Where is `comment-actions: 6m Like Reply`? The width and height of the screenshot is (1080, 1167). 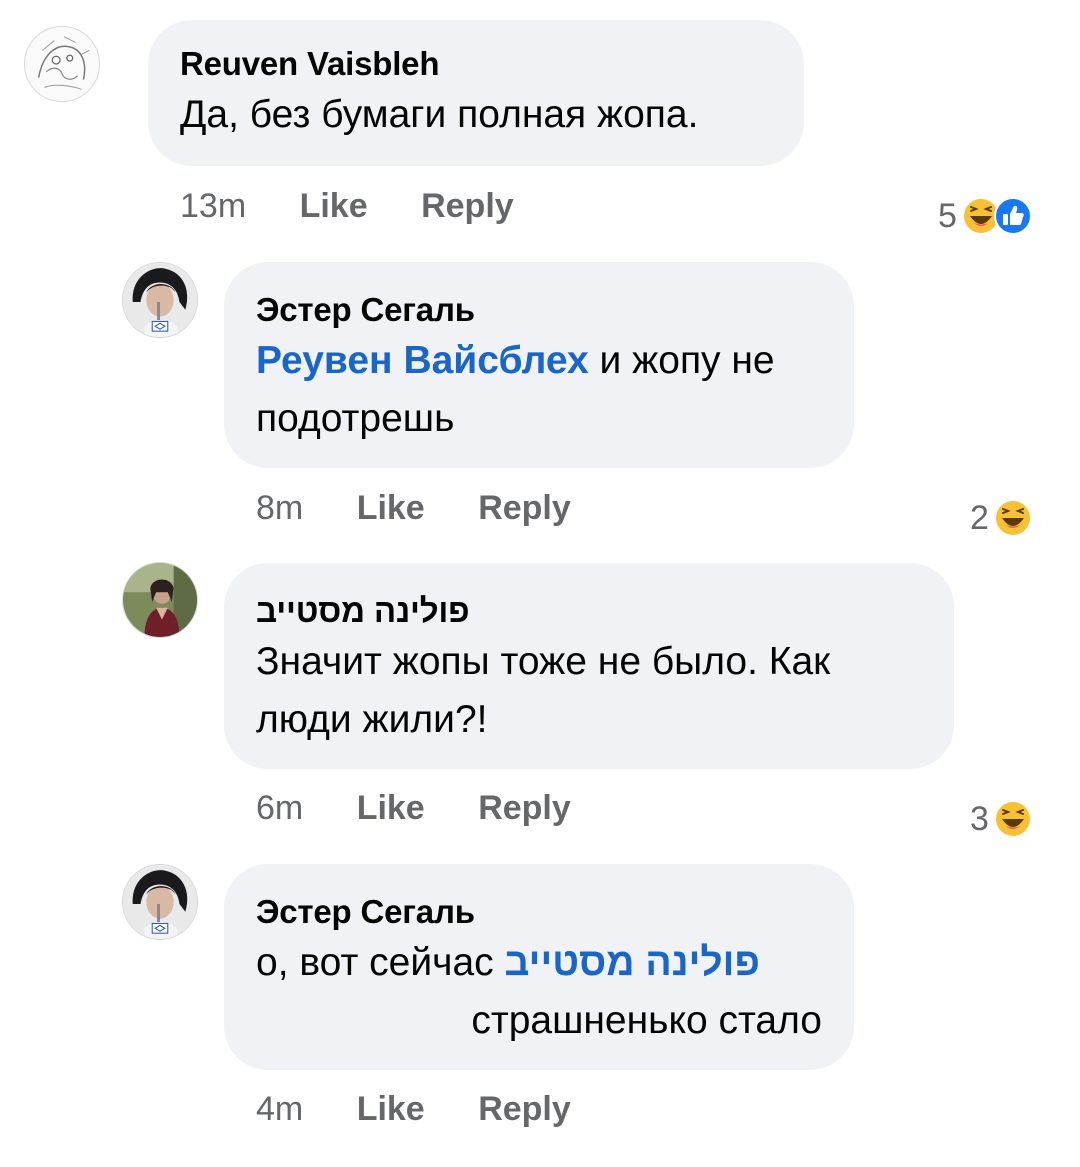
comment-actions: 6m Like Reply is located at coordinates (413, 808).